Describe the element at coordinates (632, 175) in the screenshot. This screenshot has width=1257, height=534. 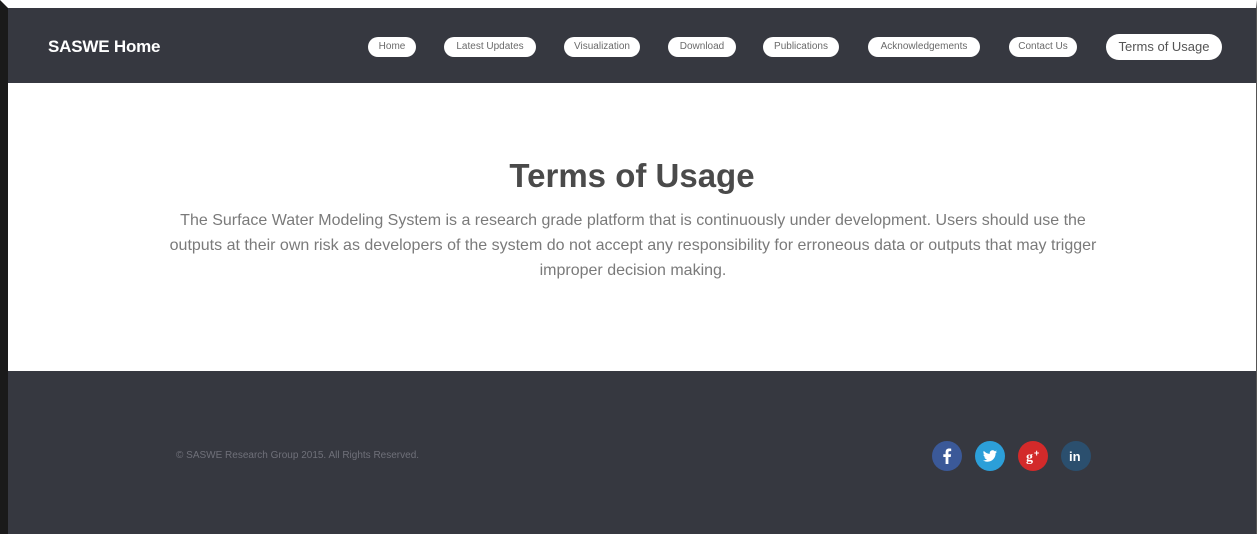
I see `page-title: Terms of Usage` at that location.